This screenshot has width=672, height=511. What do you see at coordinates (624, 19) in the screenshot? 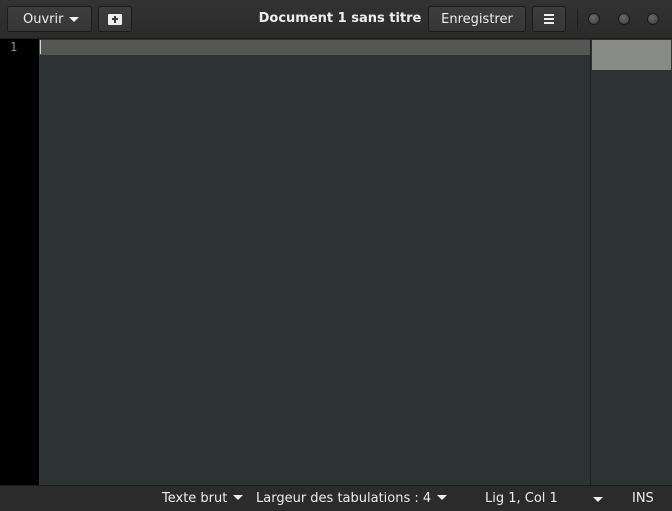
I see `maximize-button` at bounding box center [624, 19].